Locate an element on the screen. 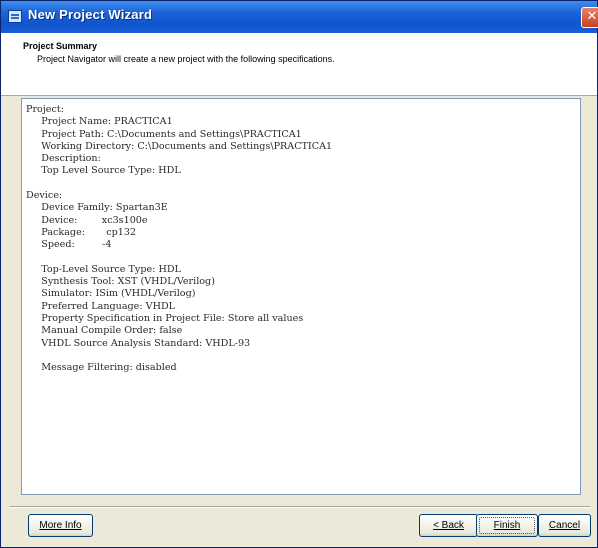 The height and width of the screenshot is (548, 598). page-title: Project Summary is located at coordinates (60, 46).